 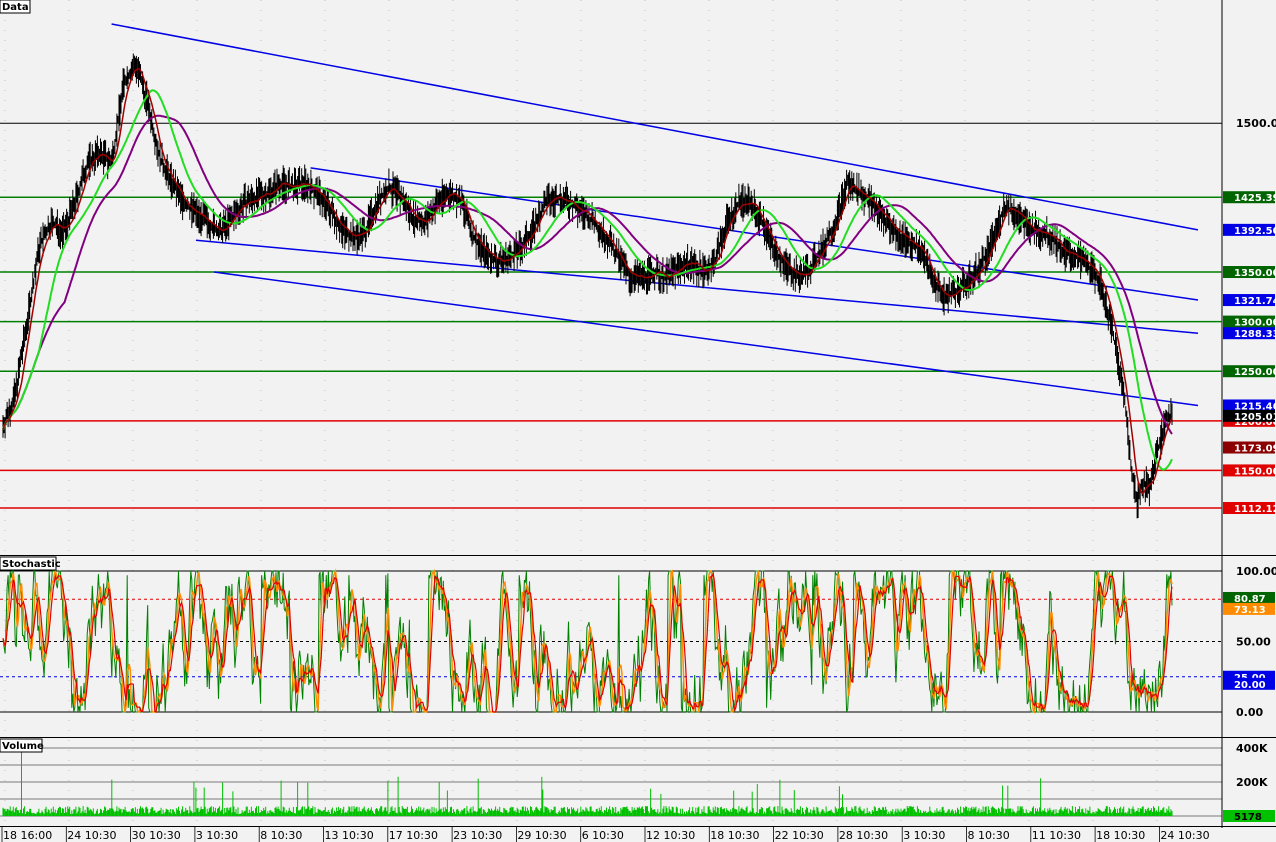 I want to click on volume-tick-label: 200K, so click(x=1252, y=782).